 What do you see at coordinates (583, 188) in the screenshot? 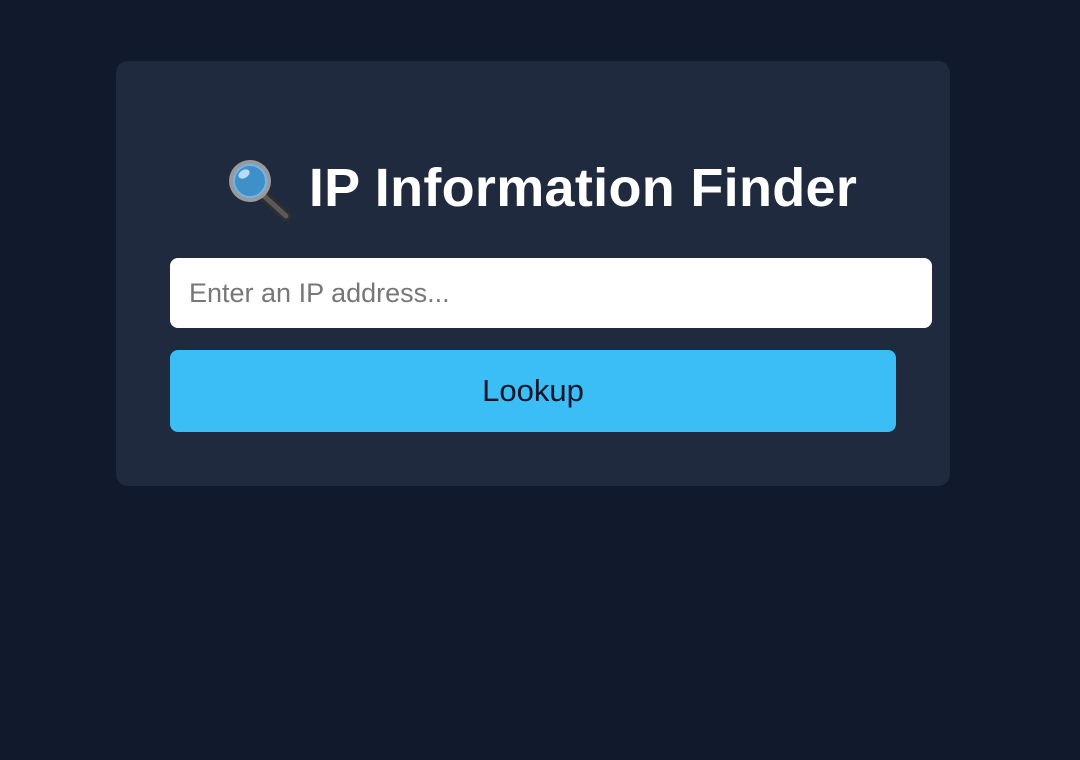
I see `page-title-text: IP Information Finder` at bounding box center [583, 188].